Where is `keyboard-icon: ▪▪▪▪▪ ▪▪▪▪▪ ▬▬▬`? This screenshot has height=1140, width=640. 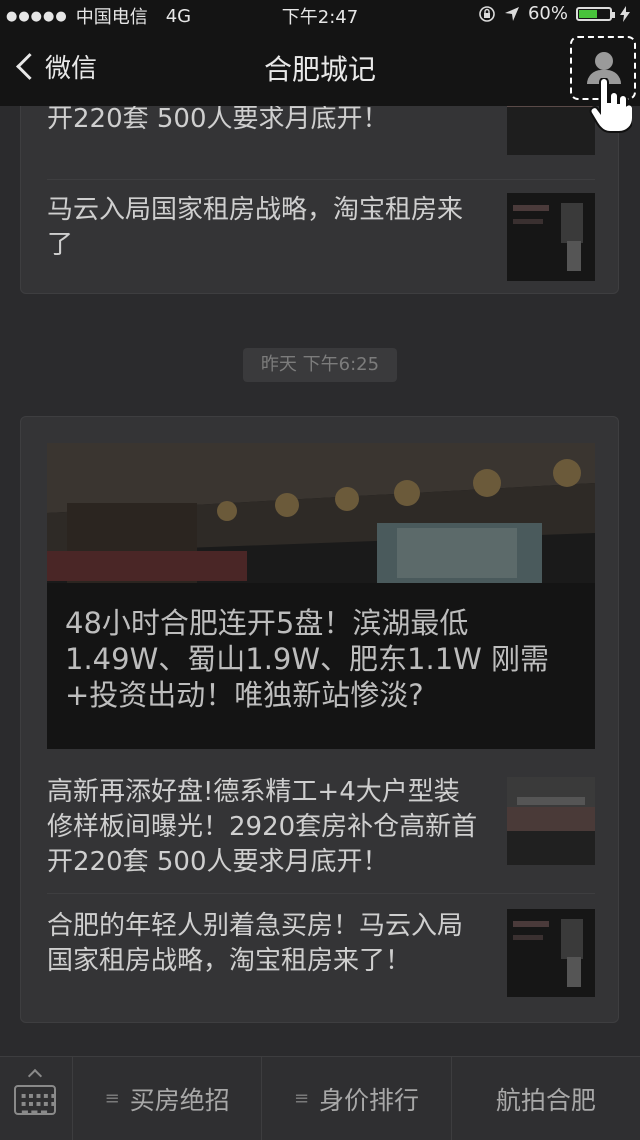 keyboard-icon: ▪▪▪▪▪ ▪▪▪▪▪ ▬▬▬ is located at coordinates (35, 1100).